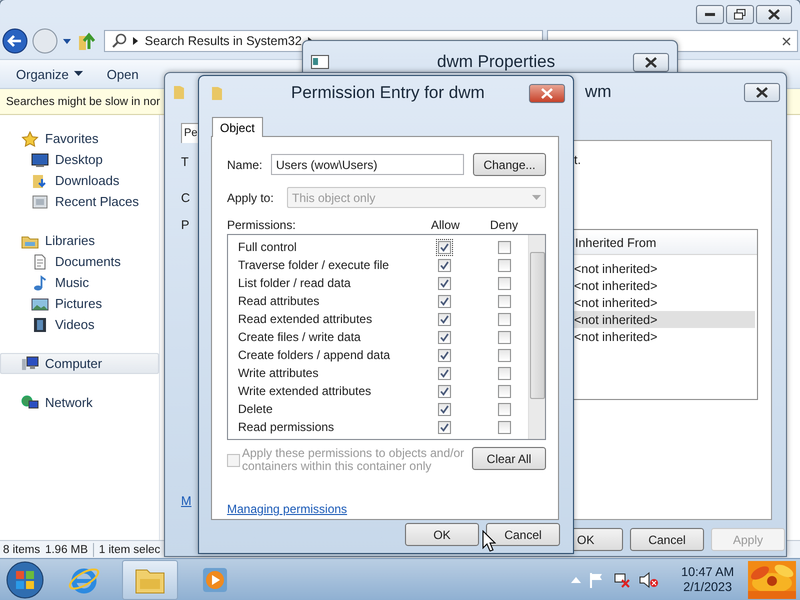  Describe the element at coordinates (66, 550) in the screenshot. I see `status-text: 1.96 MB` at that location.